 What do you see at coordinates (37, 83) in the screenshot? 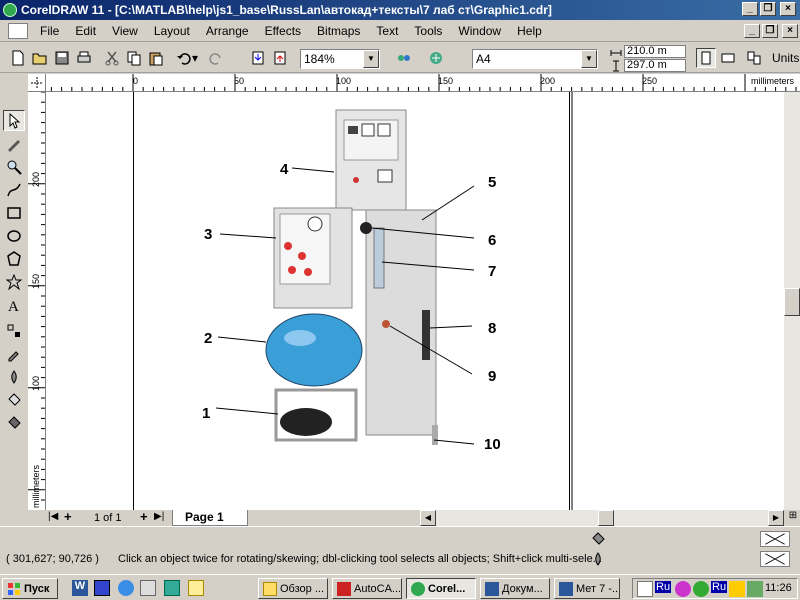
I see `ruler-origin` at bounding box center [37, 83].